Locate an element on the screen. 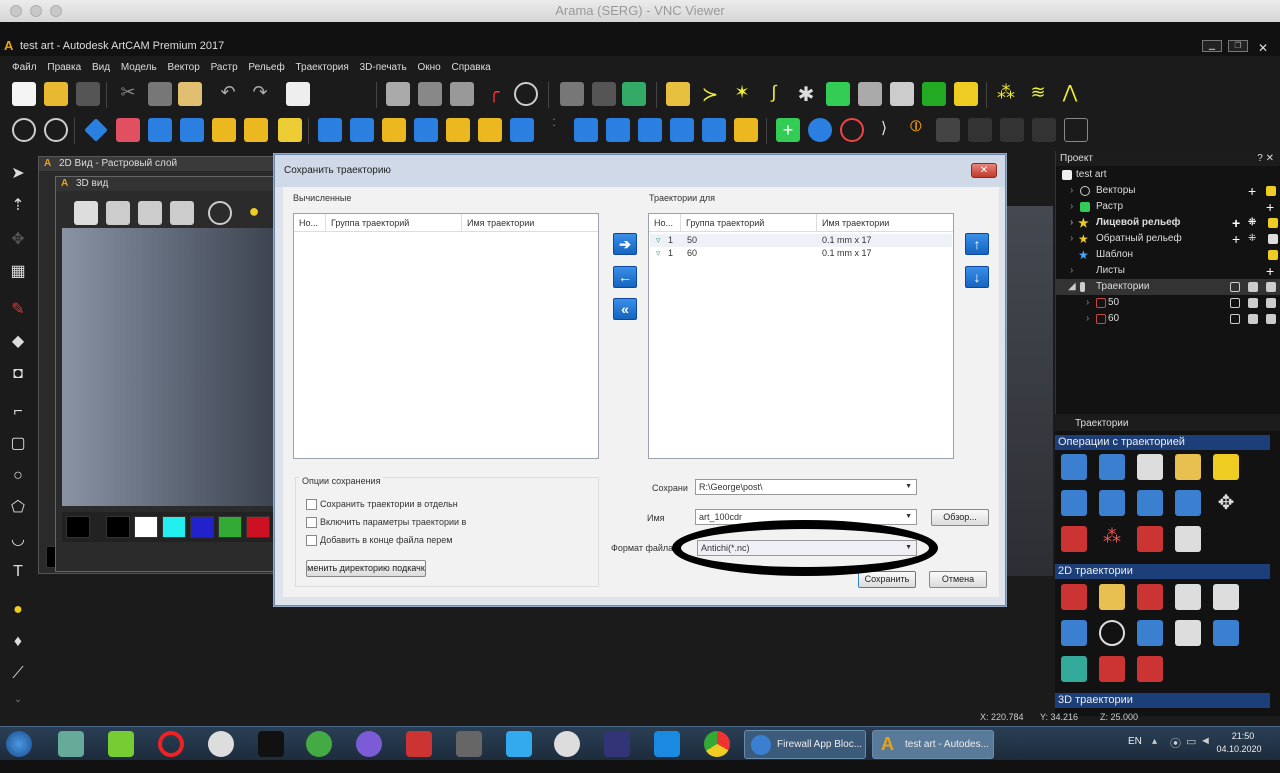 This screenshot has width=1280, height=773. sculpt-icon: ♦ is located at coordinates (18, 642).